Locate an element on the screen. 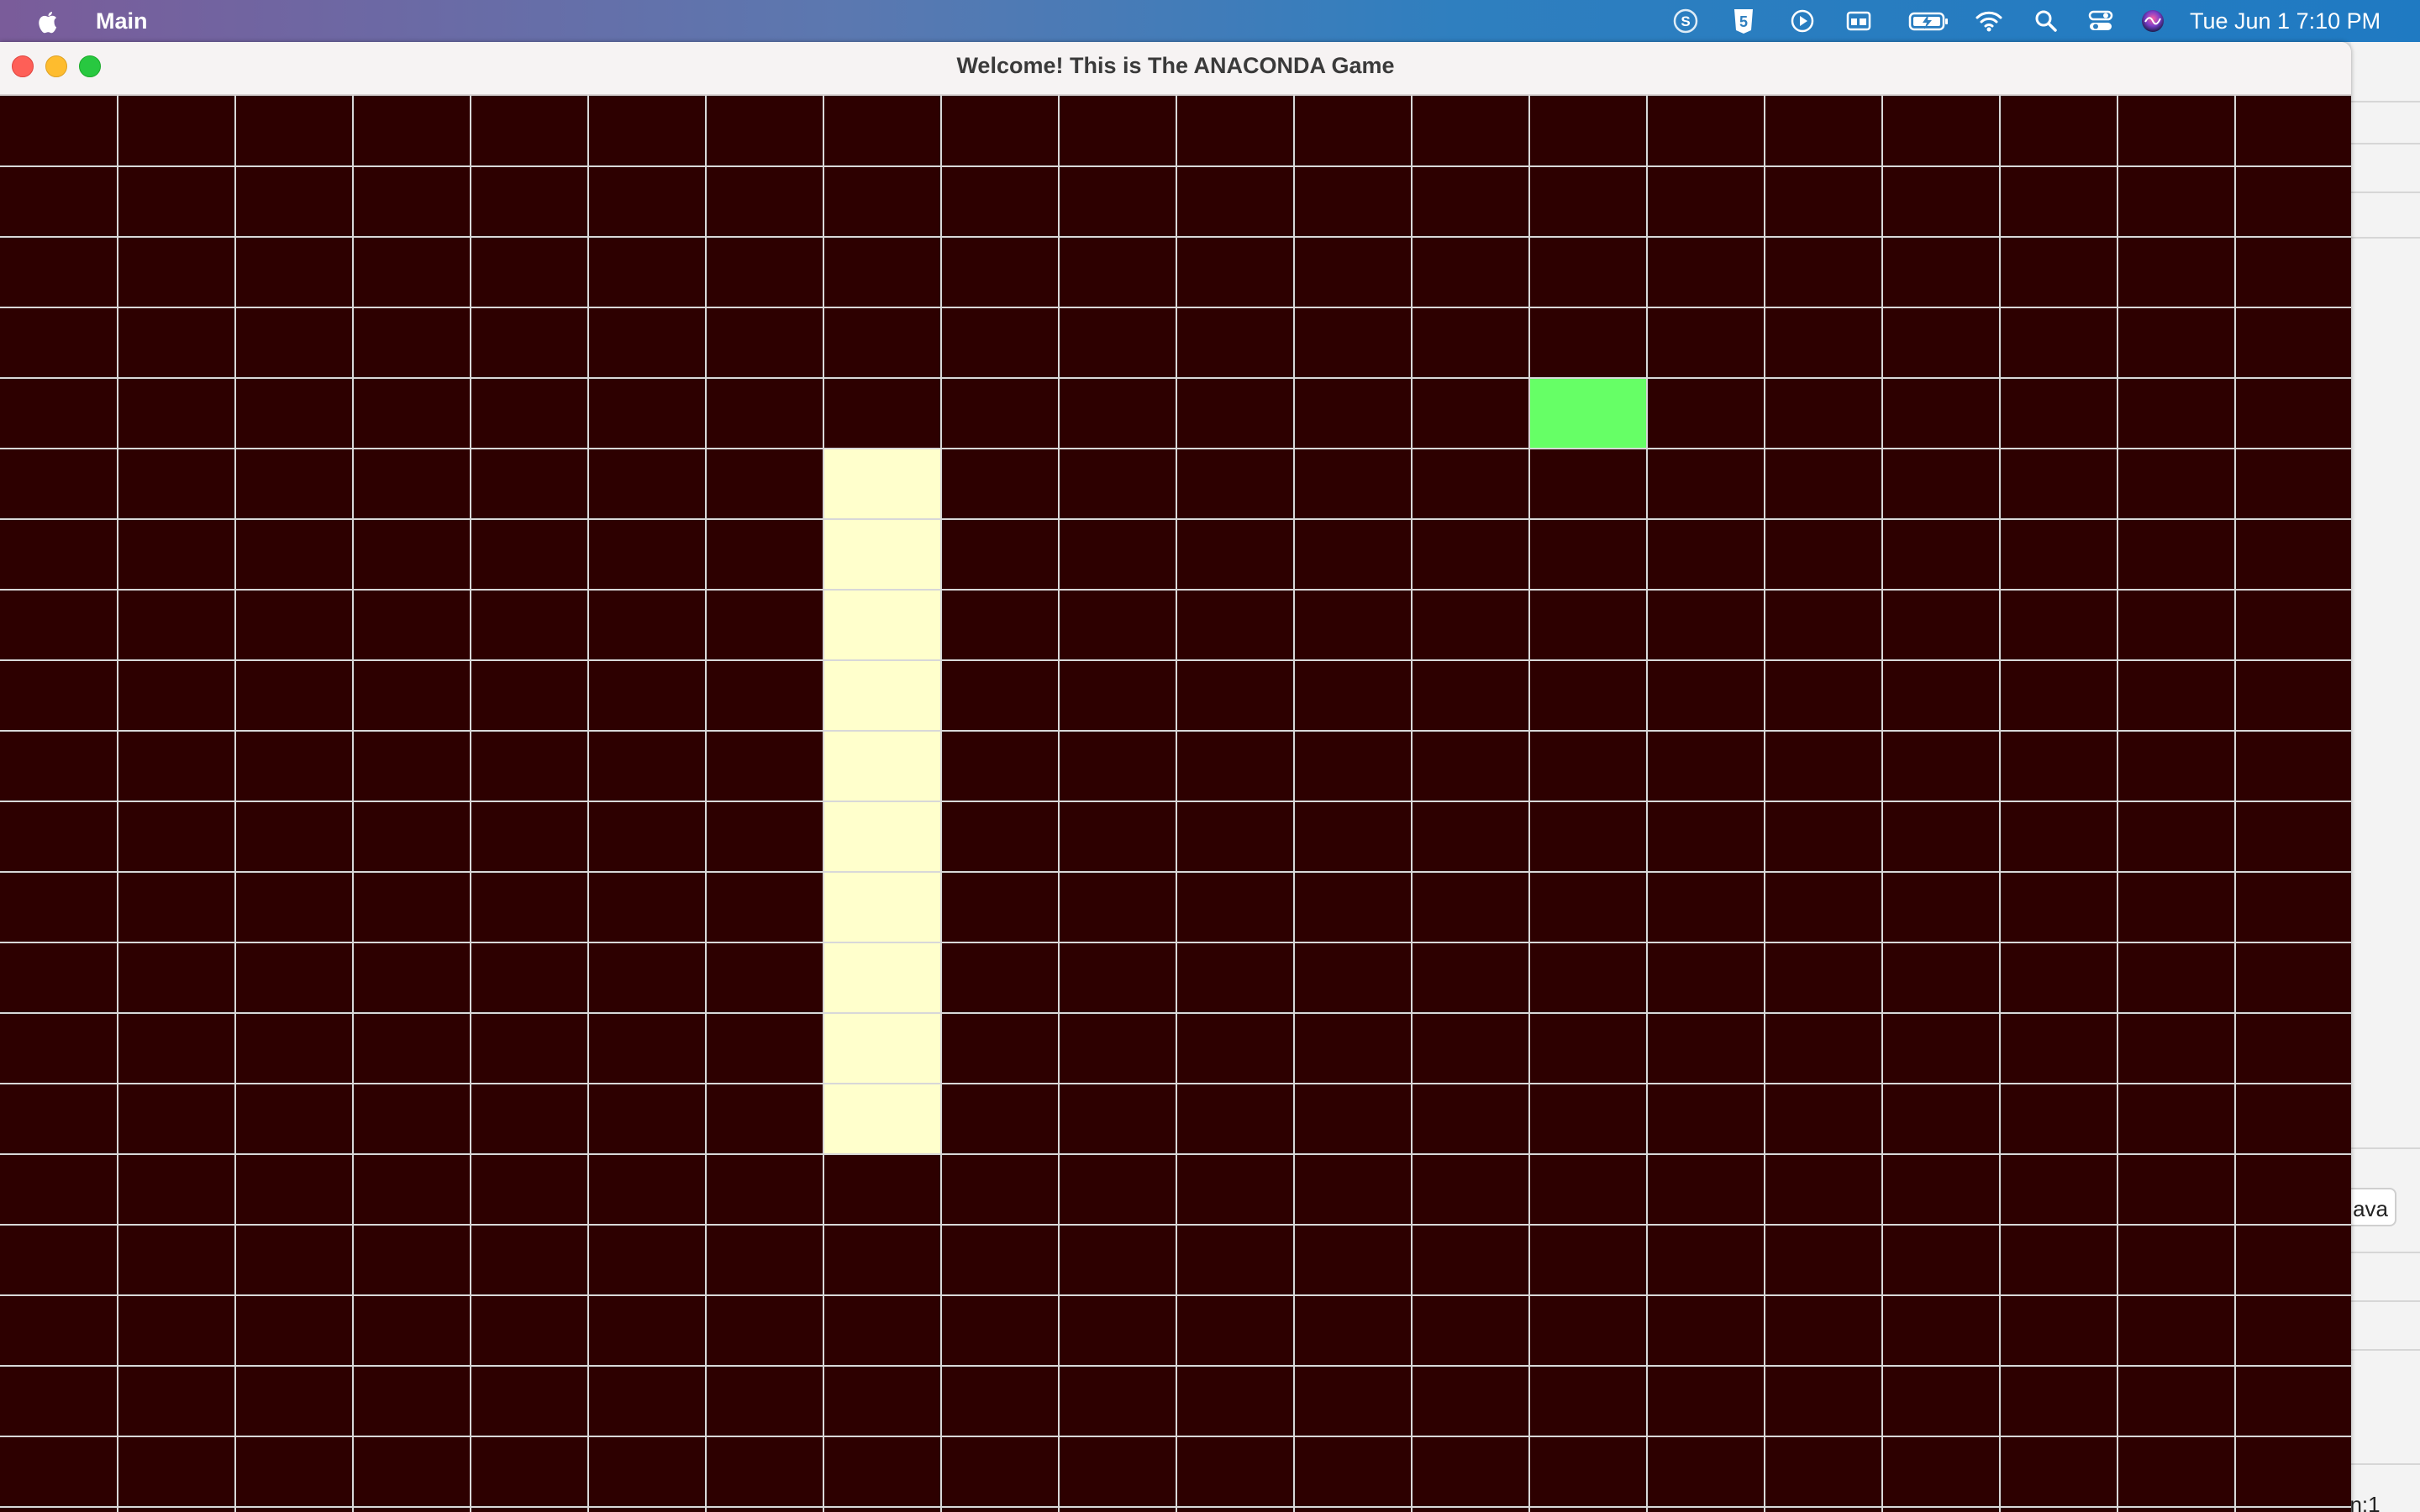 The width and height of the screenshot is (2420, 1512). window-titlebar: Welcome! This is The ANACONDA Game is located at coordinates (1175, 69).